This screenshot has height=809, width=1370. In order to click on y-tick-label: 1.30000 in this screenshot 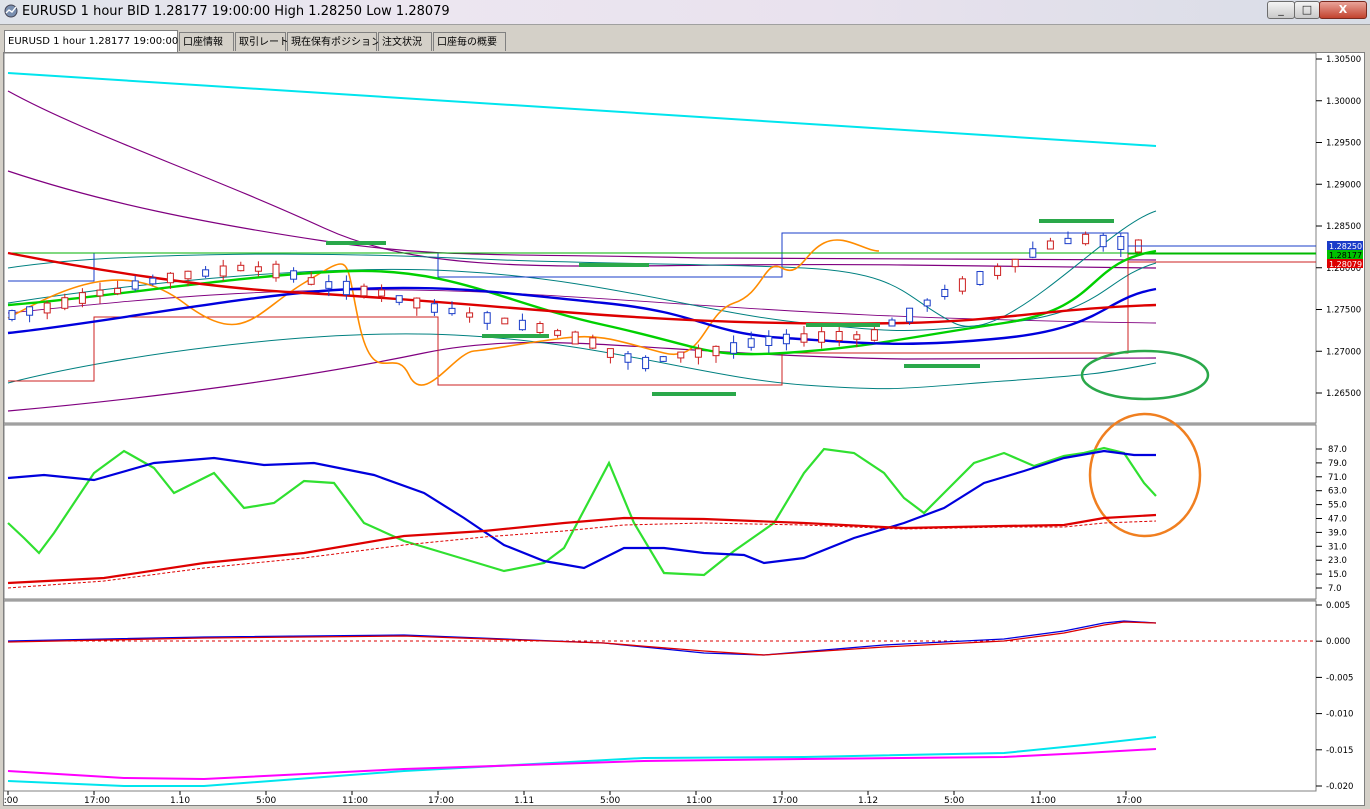, I will do `click(1343, 102)`.